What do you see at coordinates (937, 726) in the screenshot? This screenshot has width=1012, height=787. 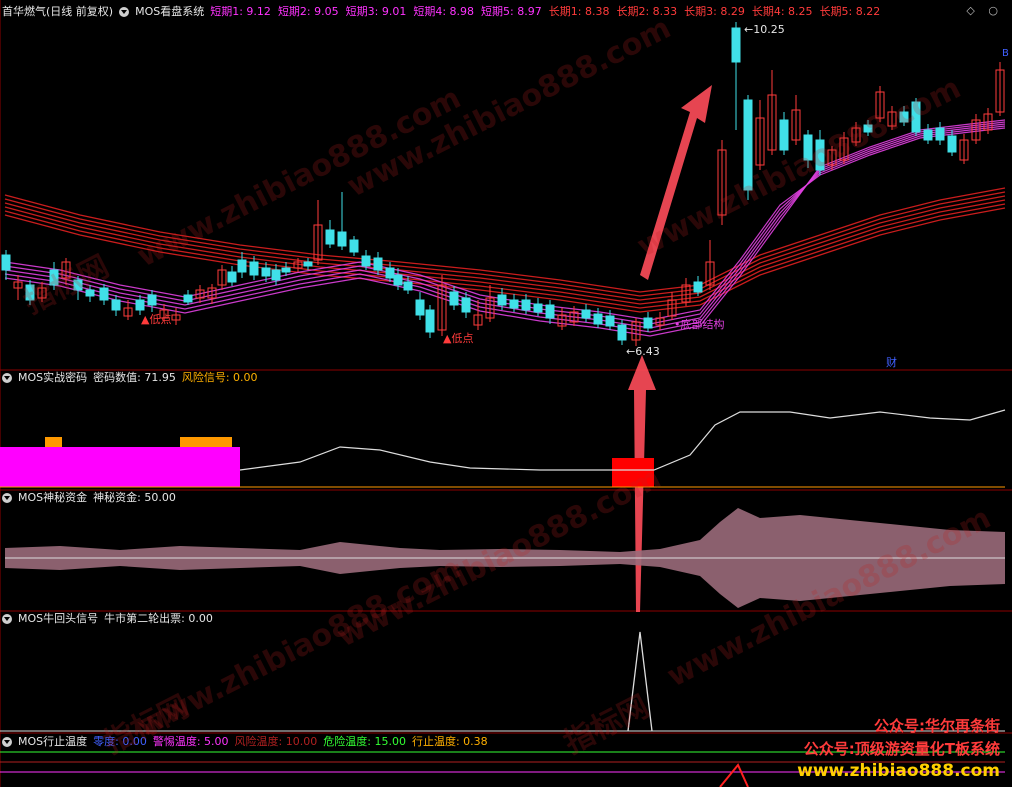 I see `promo-line1: 公众号:华尔再条街` at bounding box center [937, 726].